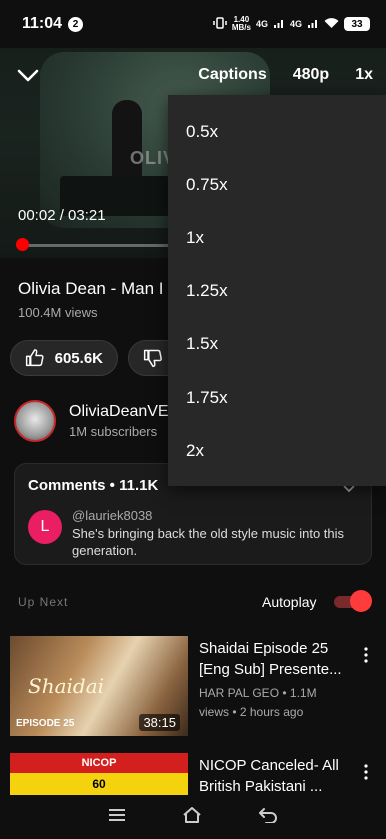  Describe the element at coordinates (261, 24) in the screenshot. I see `signal-4g-1: 4G` at that location.